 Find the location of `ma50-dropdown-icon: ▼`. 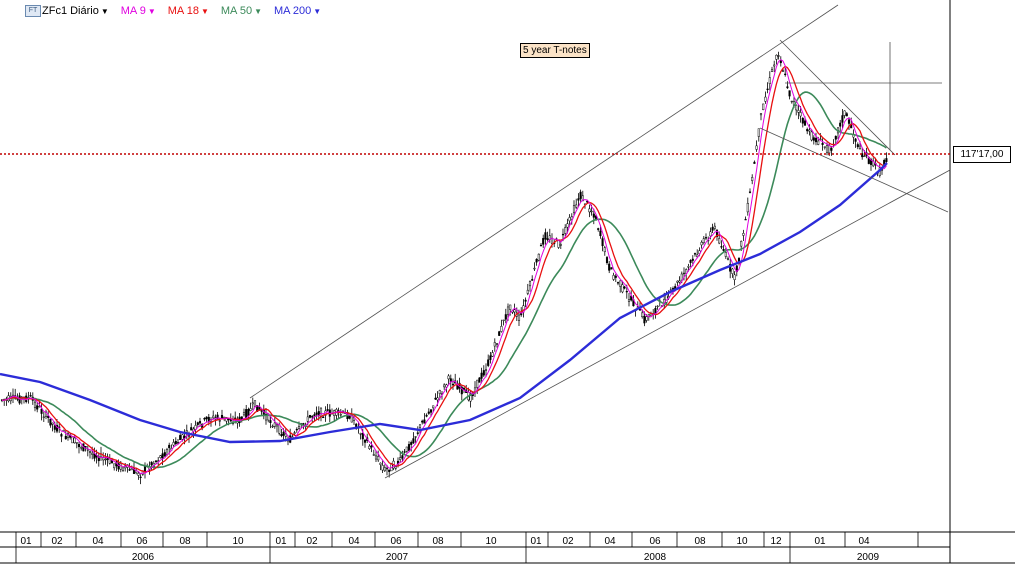

ma50-dropdown-icon: ▼ is located at coordinates (258, 11).